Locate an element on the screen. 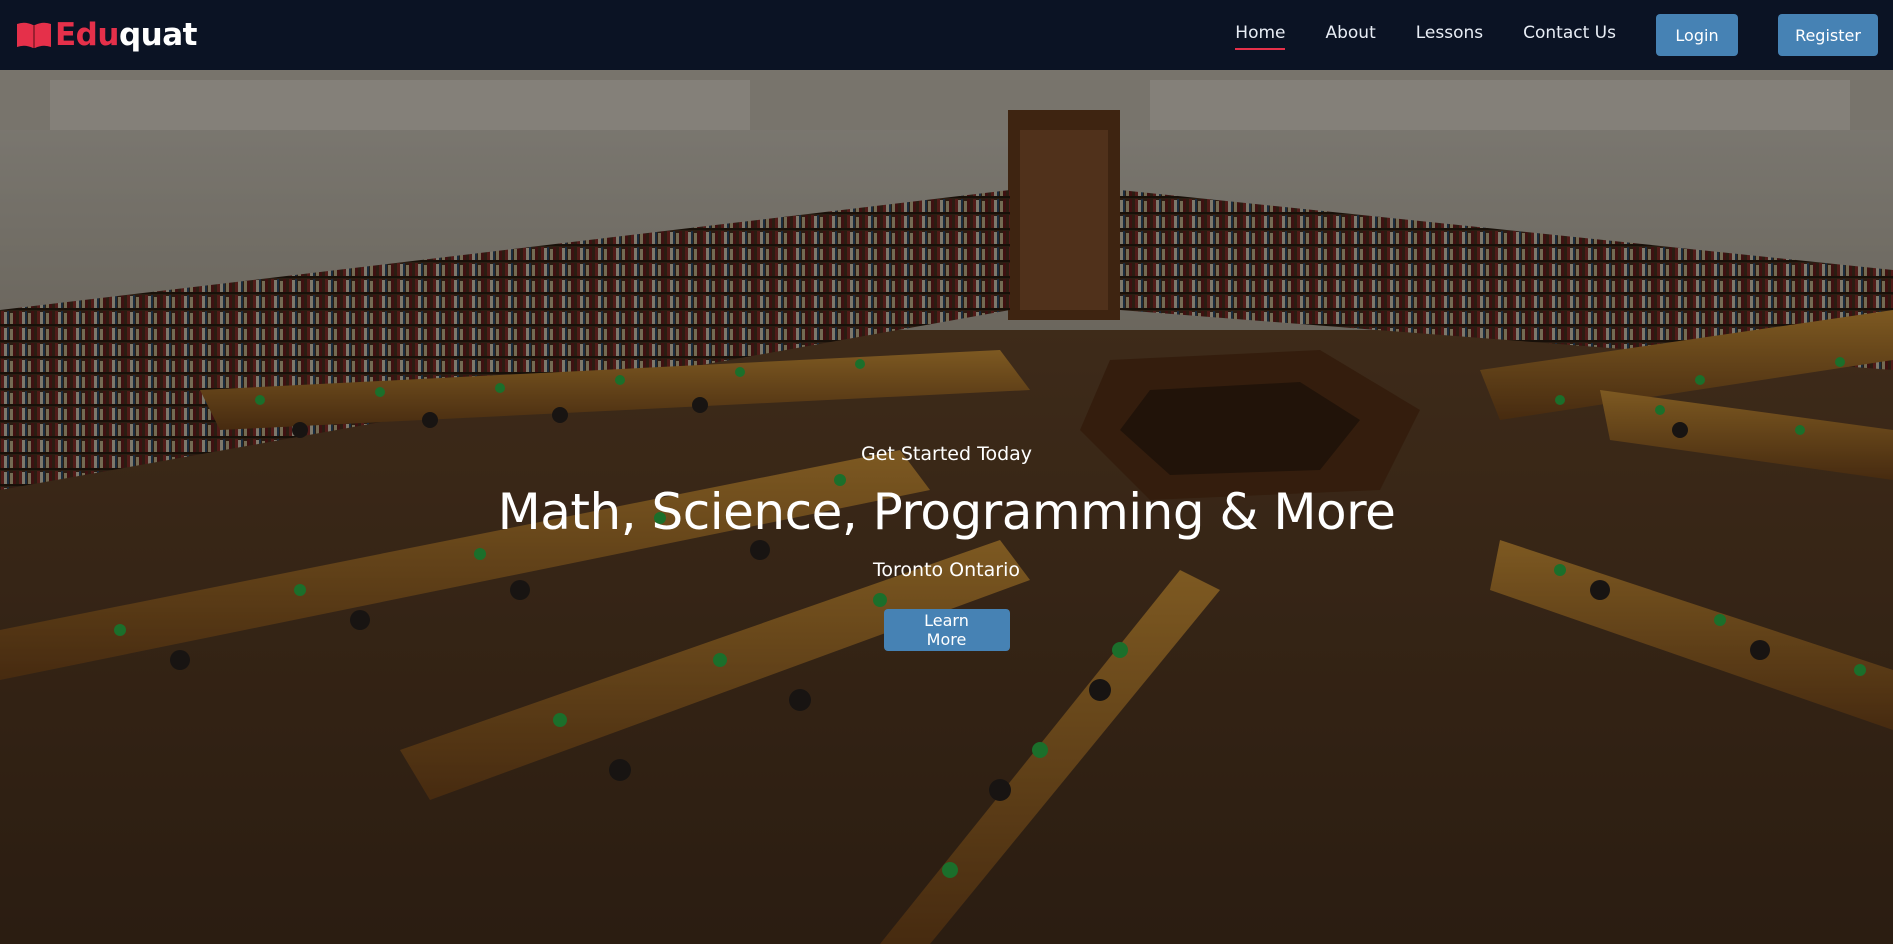 Image resolution: width=1893 pixels, height=944 pixels. hero-kicker: Get Started Today is located at coordinates (946, 454).